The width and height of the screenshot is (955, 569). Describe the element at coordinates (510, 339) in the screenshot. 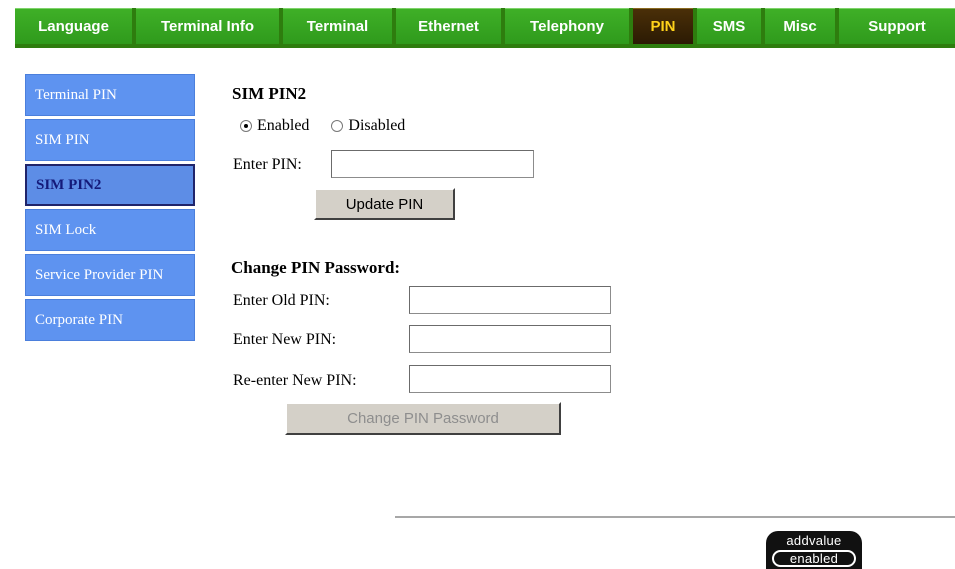

I see `new-pin-input` at that location.